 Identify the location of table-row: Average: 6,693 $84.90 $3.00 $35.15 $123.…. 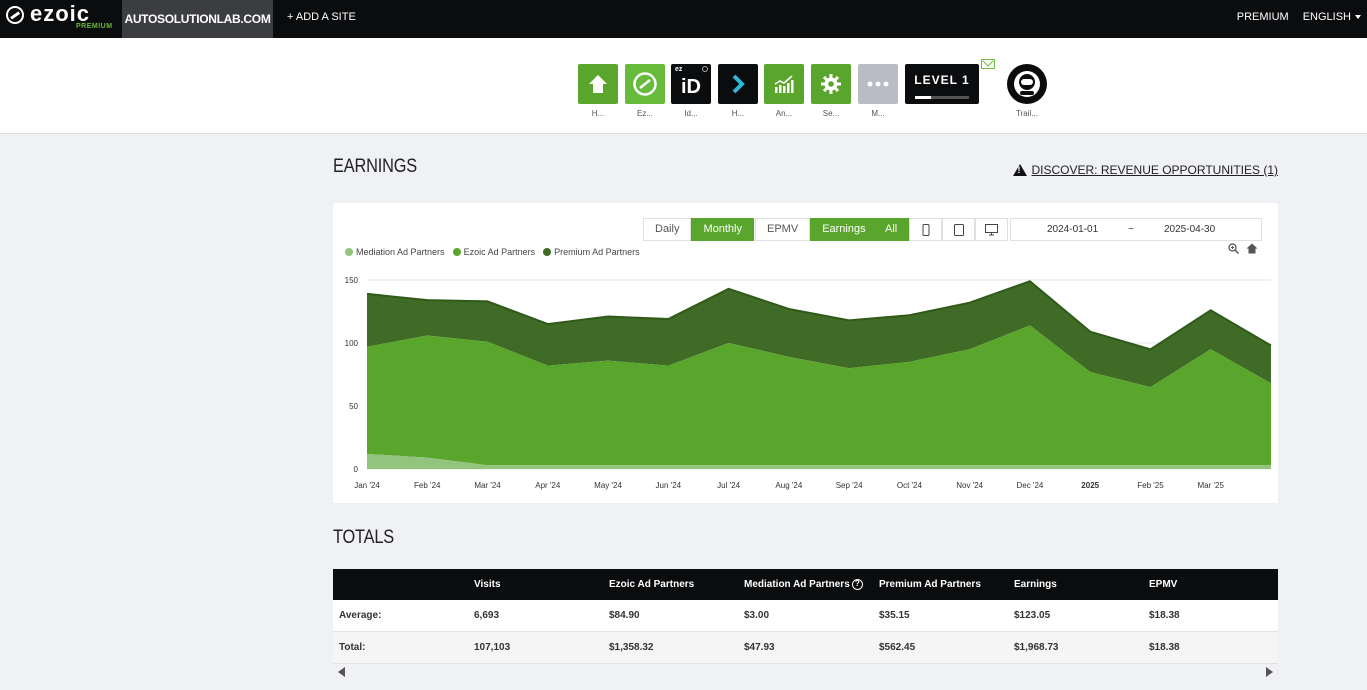
(805, 616).